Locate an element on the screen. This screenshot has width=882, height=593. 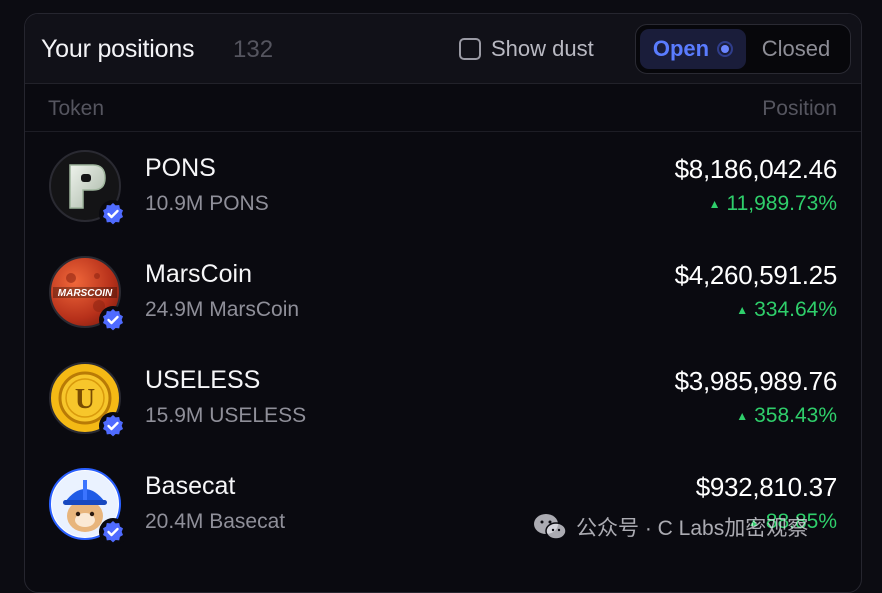
column-header-token: Token is located at coordinates (76, 108).